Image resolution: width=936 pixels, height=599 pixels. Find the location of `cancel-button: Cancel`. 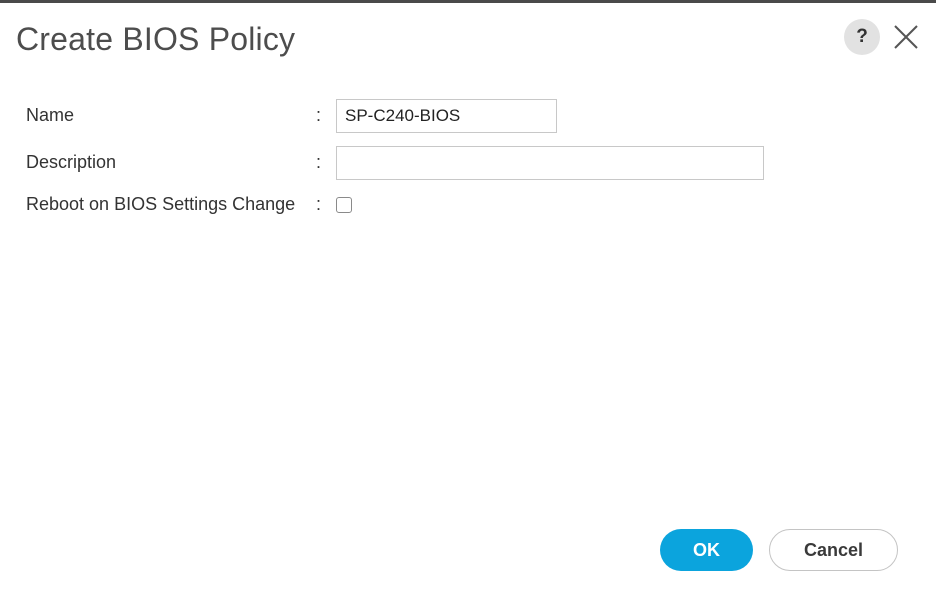

cancel-button: Cancel is located at coordinates (833, 550).